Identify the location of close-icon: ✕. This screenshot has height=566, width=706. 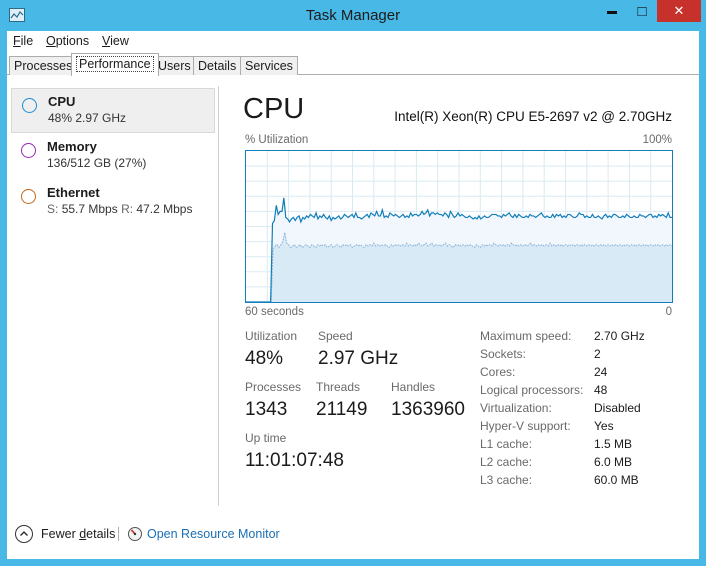
(679, 10).